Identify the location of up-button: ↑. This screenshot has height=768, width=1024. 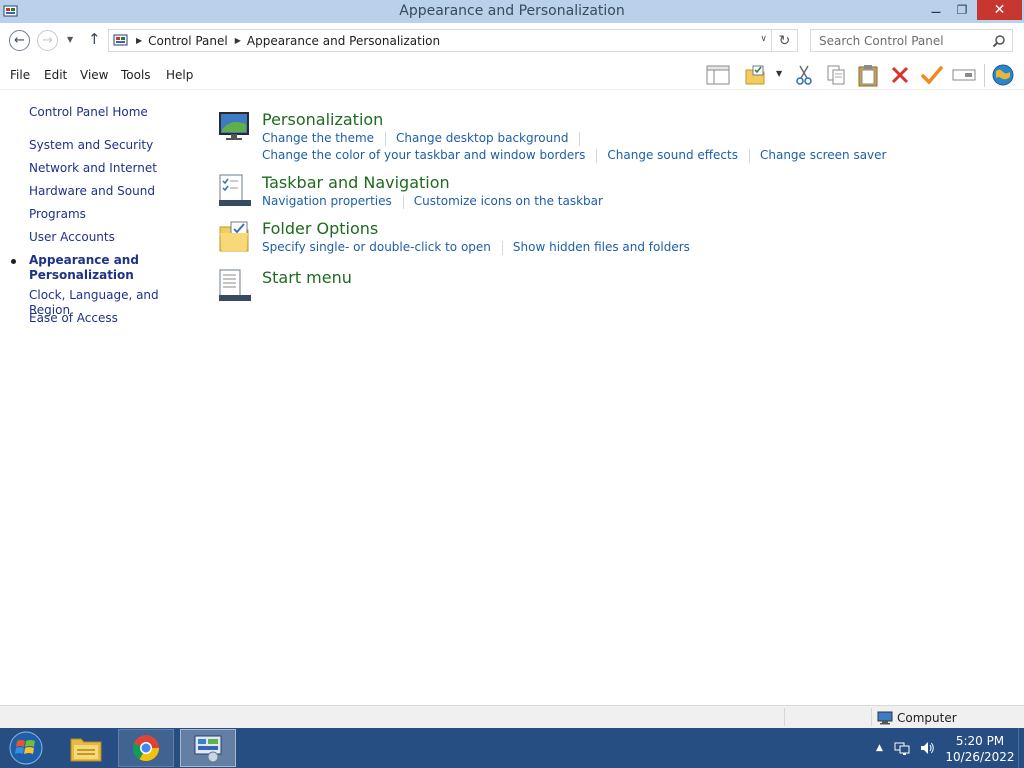
(94, 39).